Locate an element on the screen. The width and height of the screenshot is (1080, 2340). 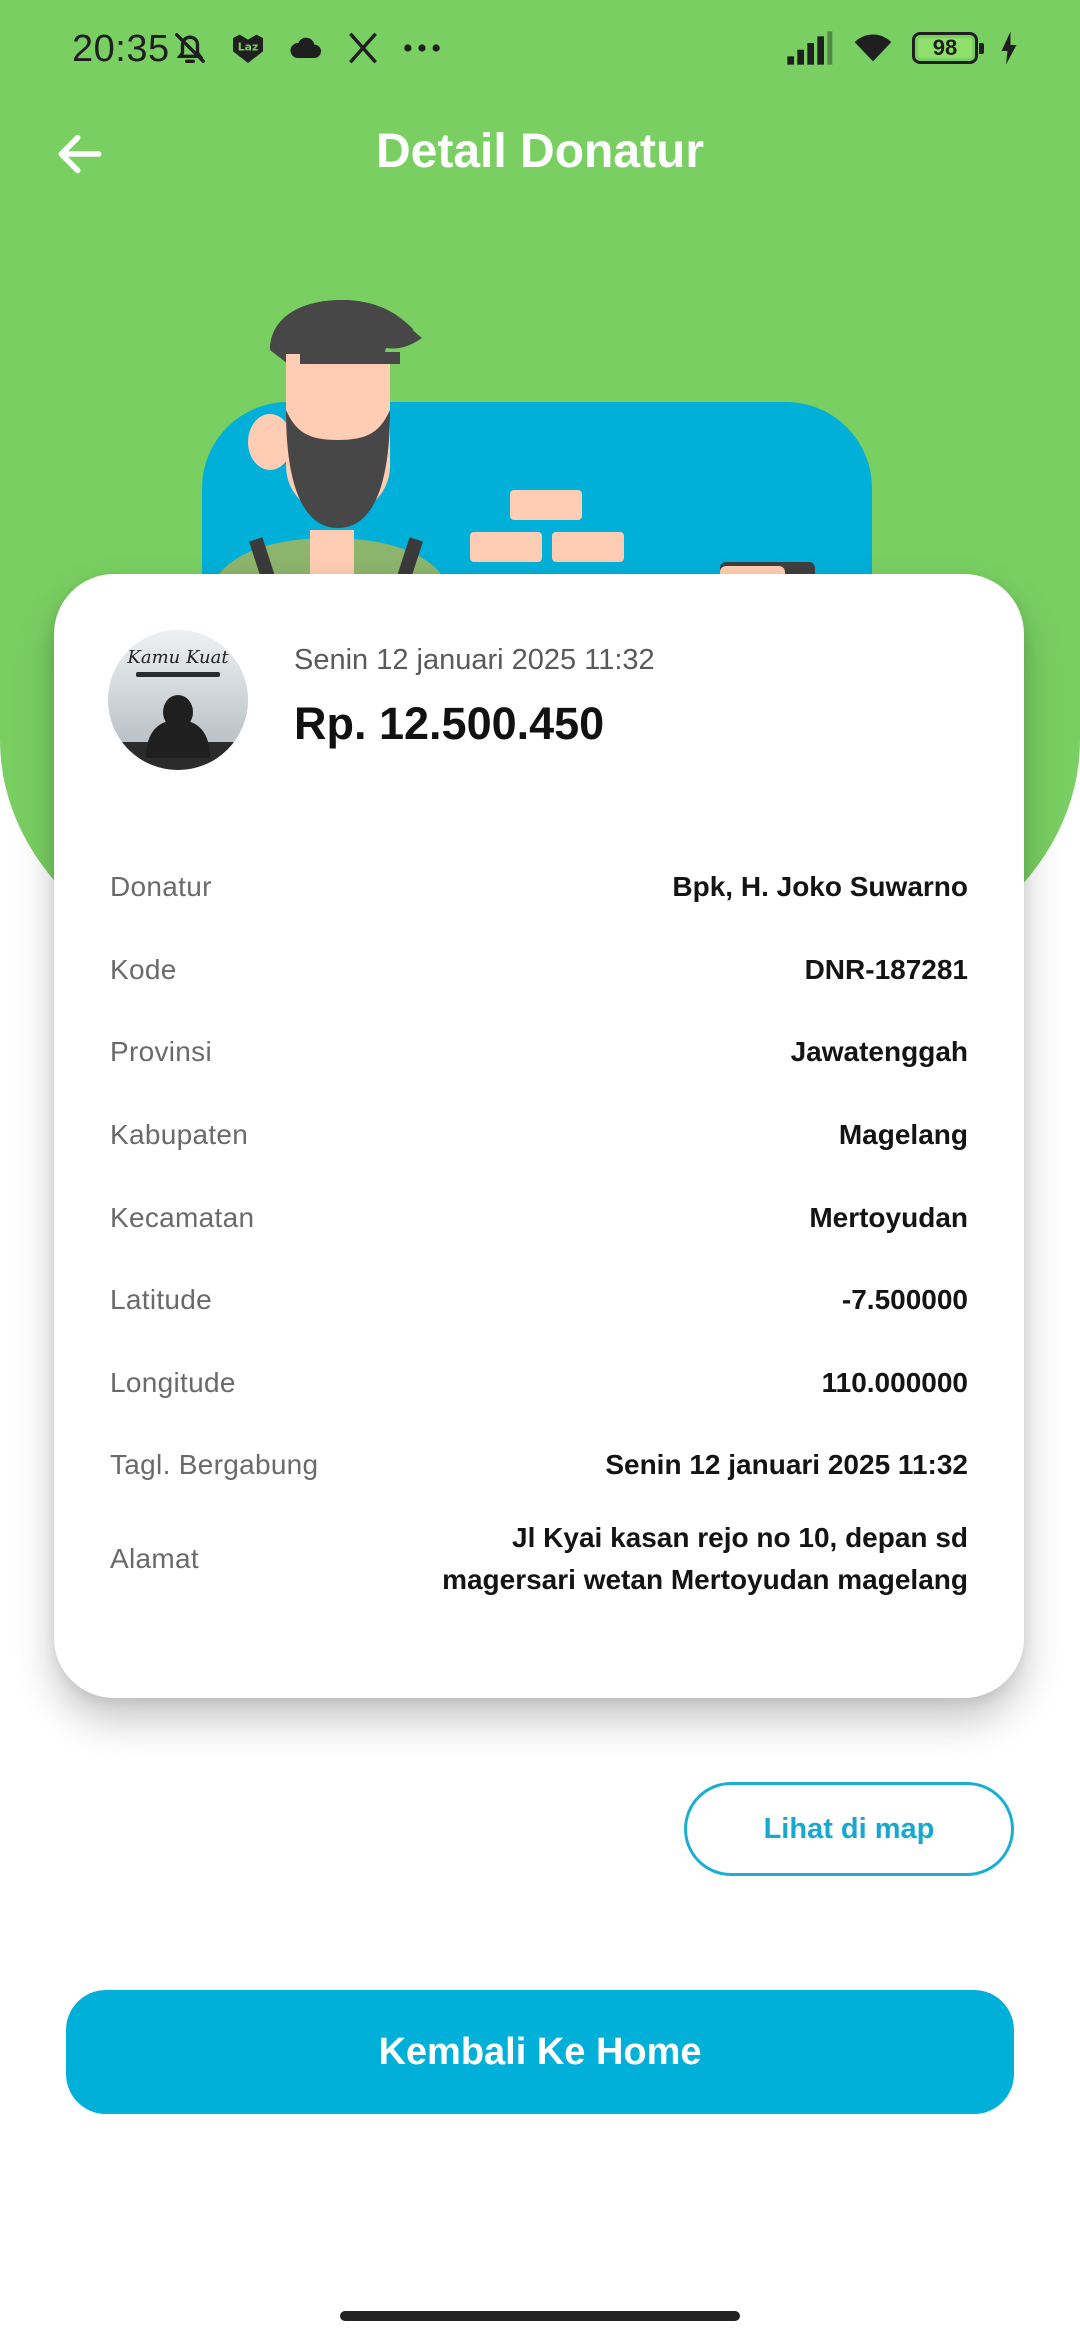
donor-avatar: Kamu Kuat is located at coordinates (178, 700).